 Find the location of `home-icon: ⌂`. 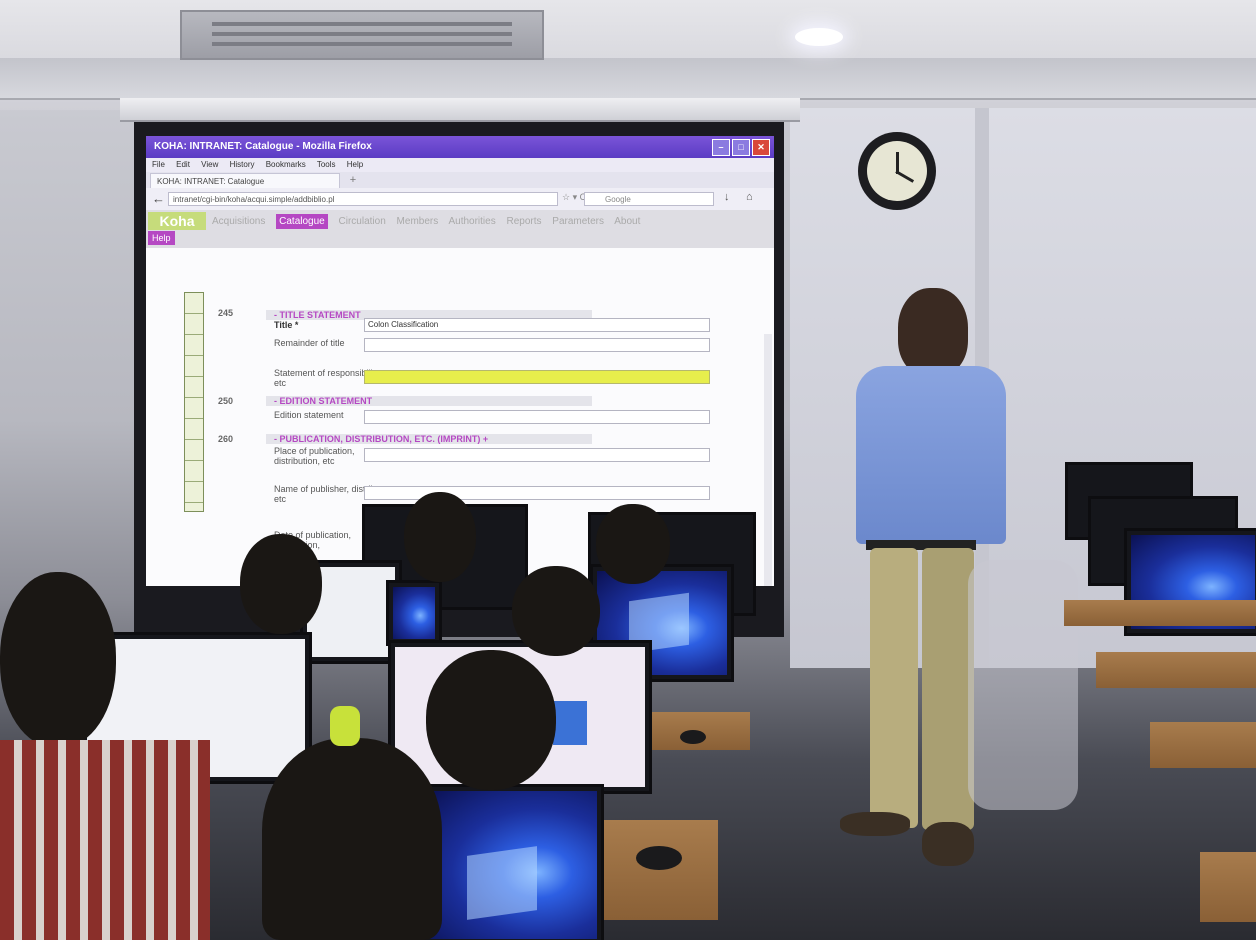

home-icon: ⌂ is located at coordinates (749, 197).